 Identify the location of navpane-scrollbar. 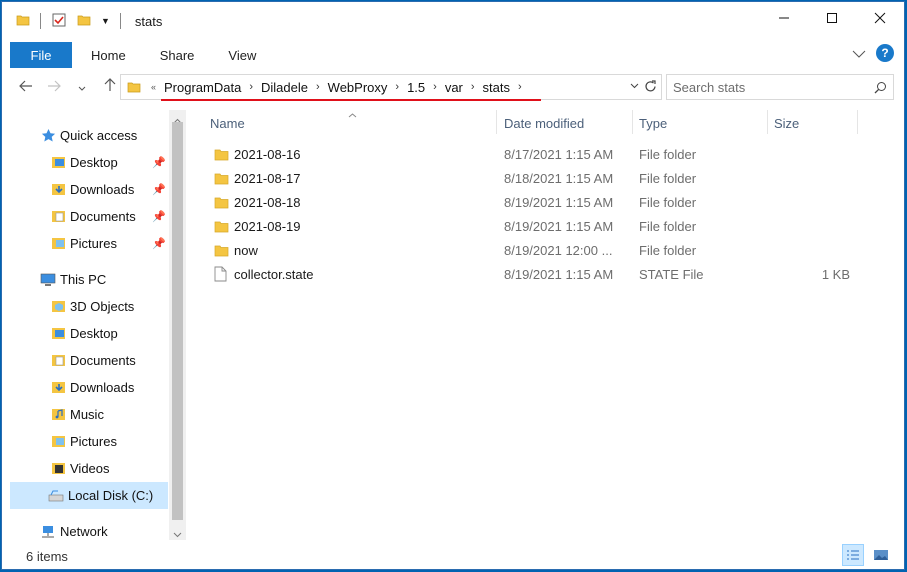
(177, 325).